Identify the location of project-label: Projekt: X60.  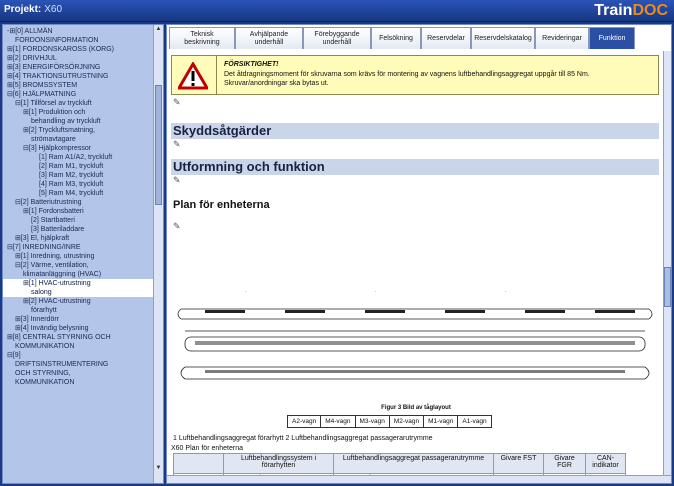
(33, 9).